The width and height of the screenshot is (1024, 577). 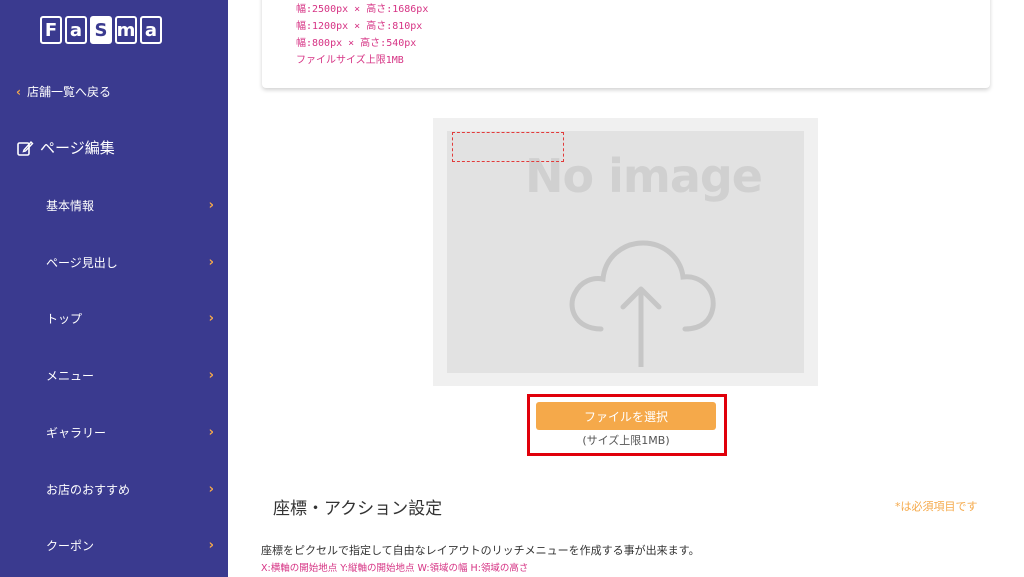 What do you see at coordinates (25, 148) in the screenshot?
I see `edit-icon` at bounding box center [25, 148].